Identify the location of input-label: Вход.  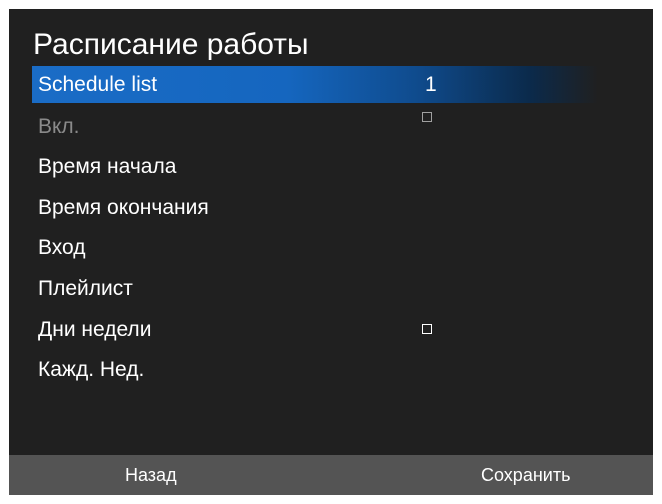
(62, 248).